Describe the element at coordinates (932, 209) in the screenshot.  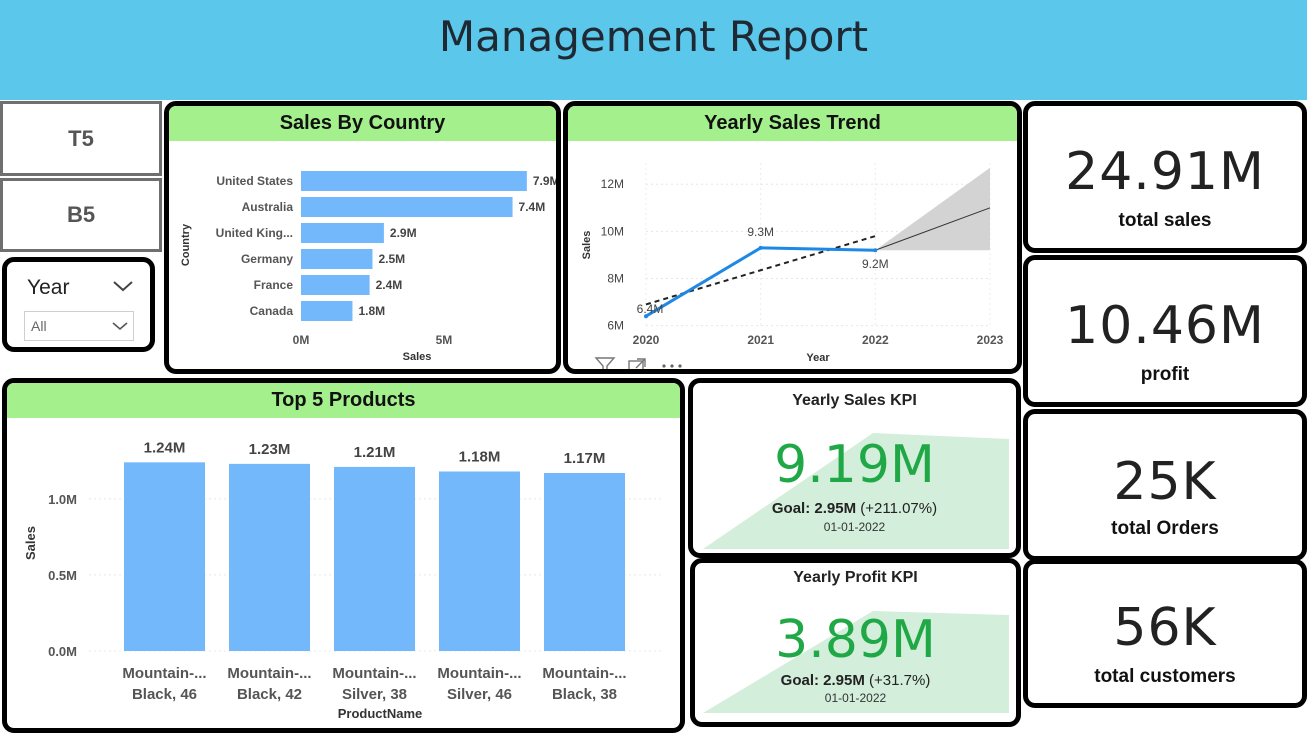
I see `forecast-band` at that location.